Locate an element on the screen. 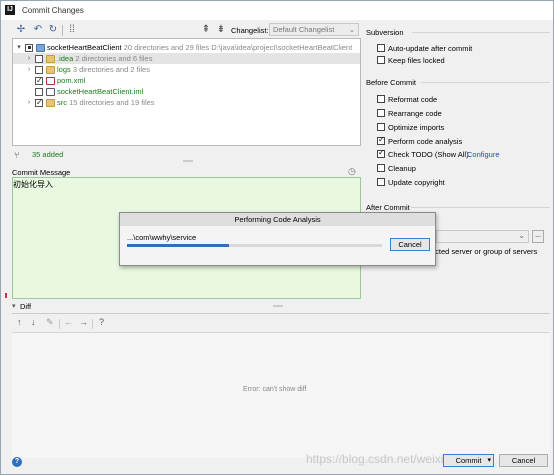 This screenshot has height=475, width=554. help-button: ? is located at coordinates (17, 462).